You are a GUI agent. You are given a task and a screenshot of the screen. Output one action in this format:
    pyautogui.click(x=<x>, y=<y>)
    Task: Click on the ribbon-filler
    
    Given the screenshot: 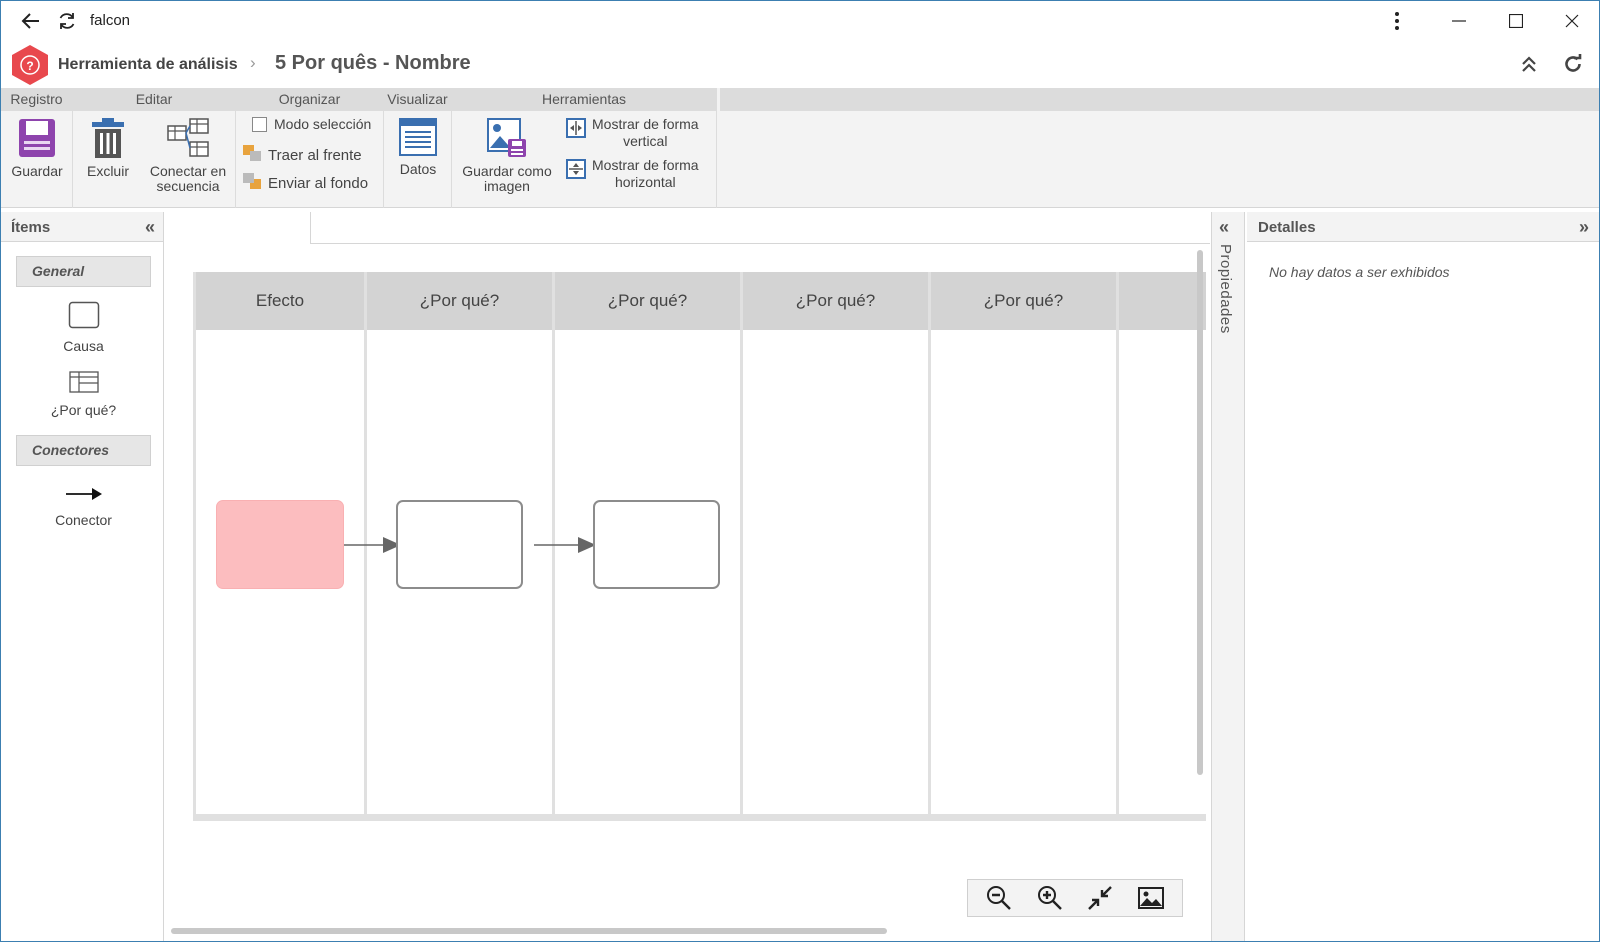 What is the action you would take?
    pyautogui.click(x=1159, y=99)
    